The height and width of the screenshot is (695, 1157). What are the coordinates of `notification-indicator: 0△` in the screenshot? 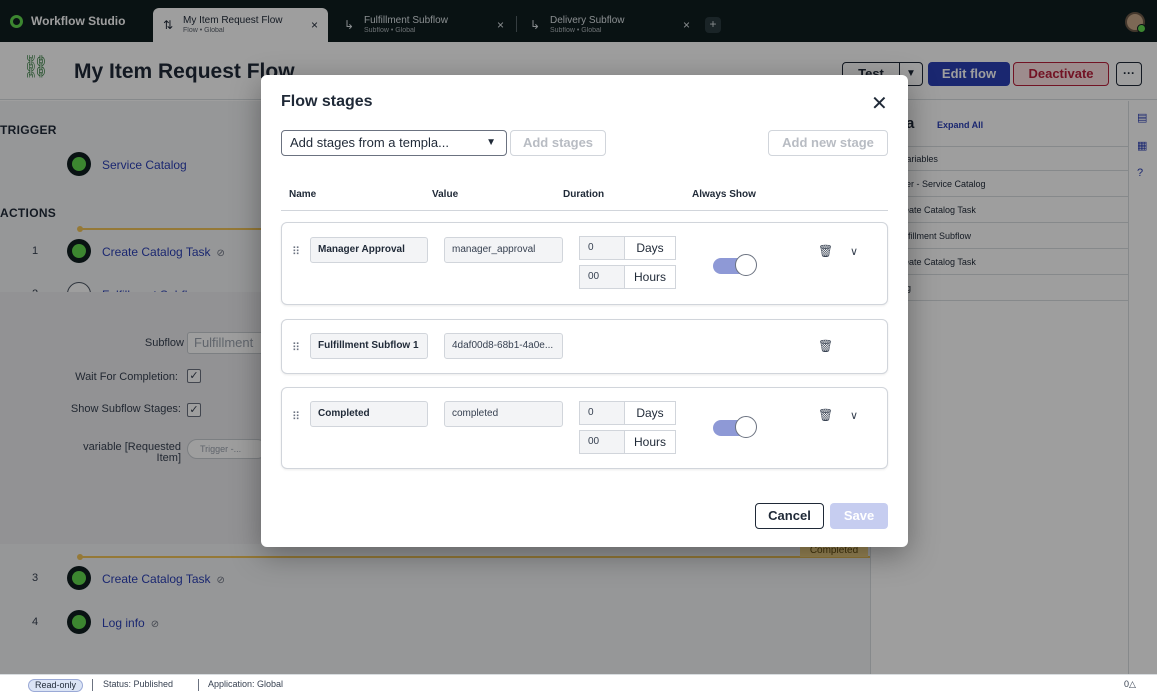 It's located at (1130, 684).